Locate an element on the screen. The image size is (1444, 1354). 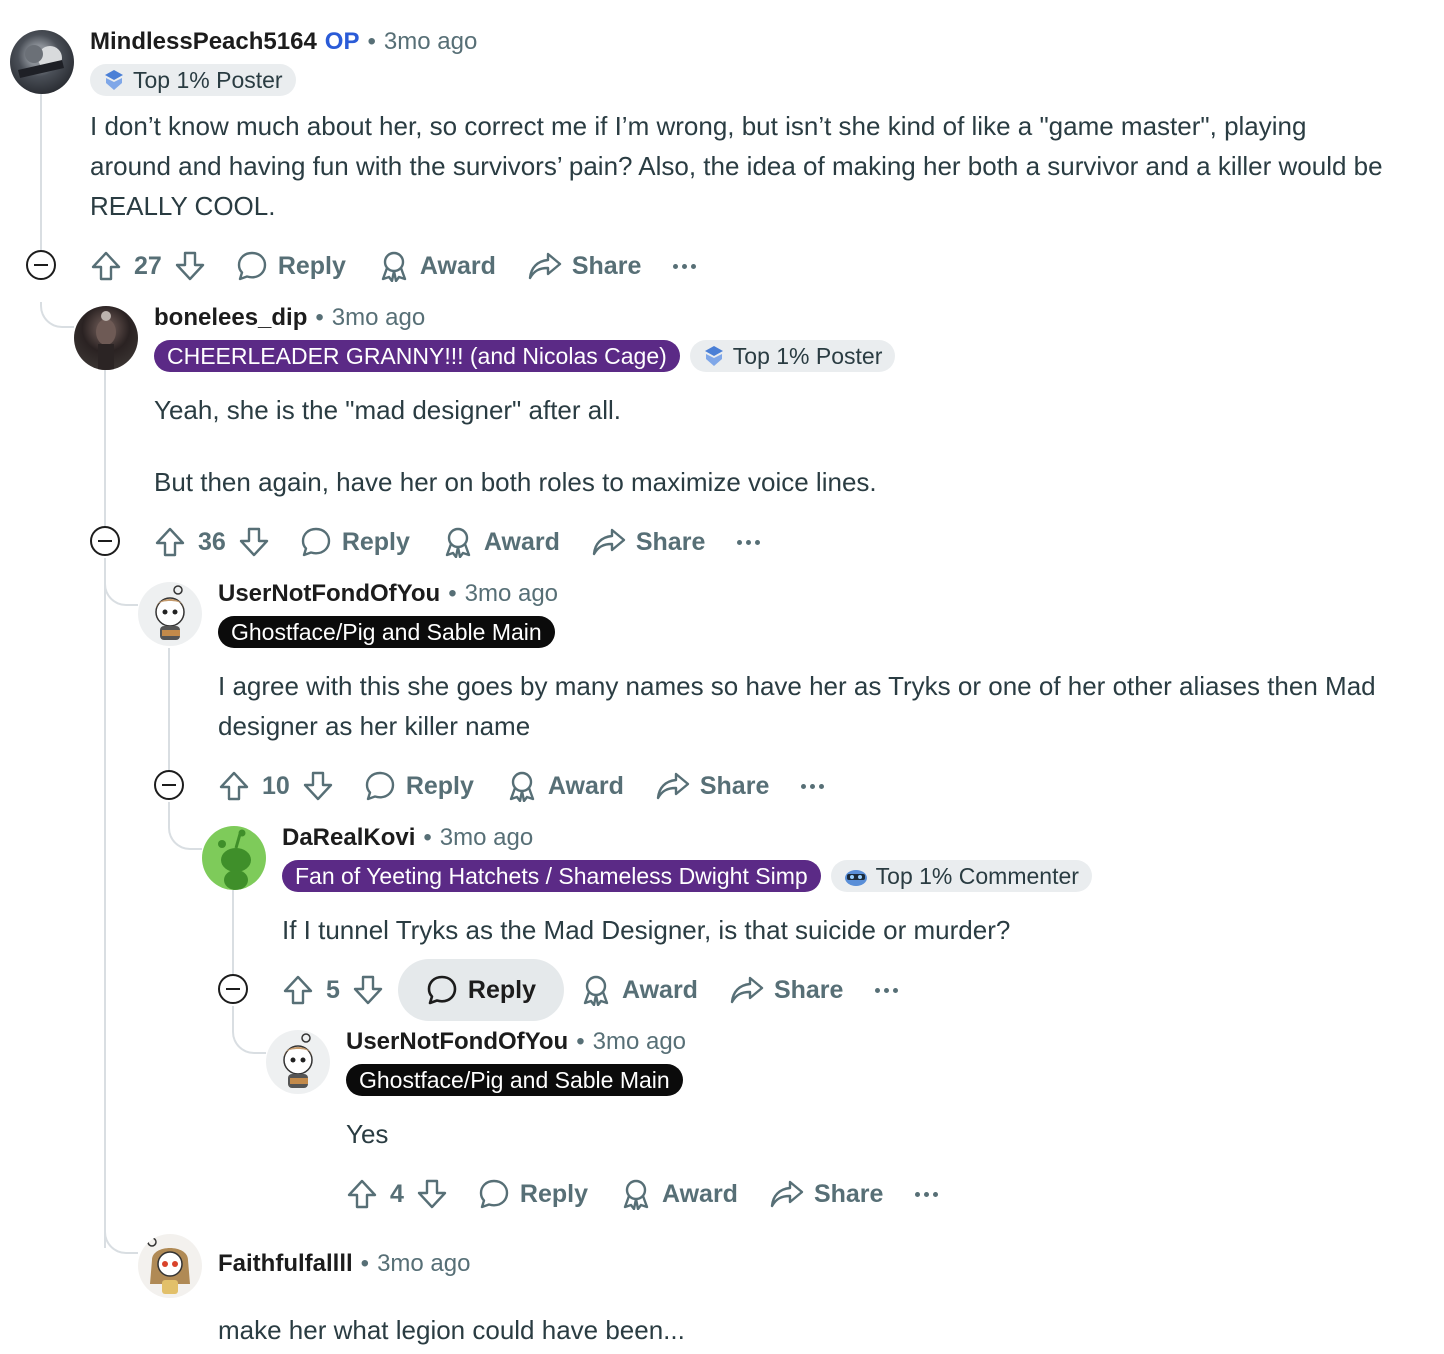
share-icon is located at coordinates (787, 1194).